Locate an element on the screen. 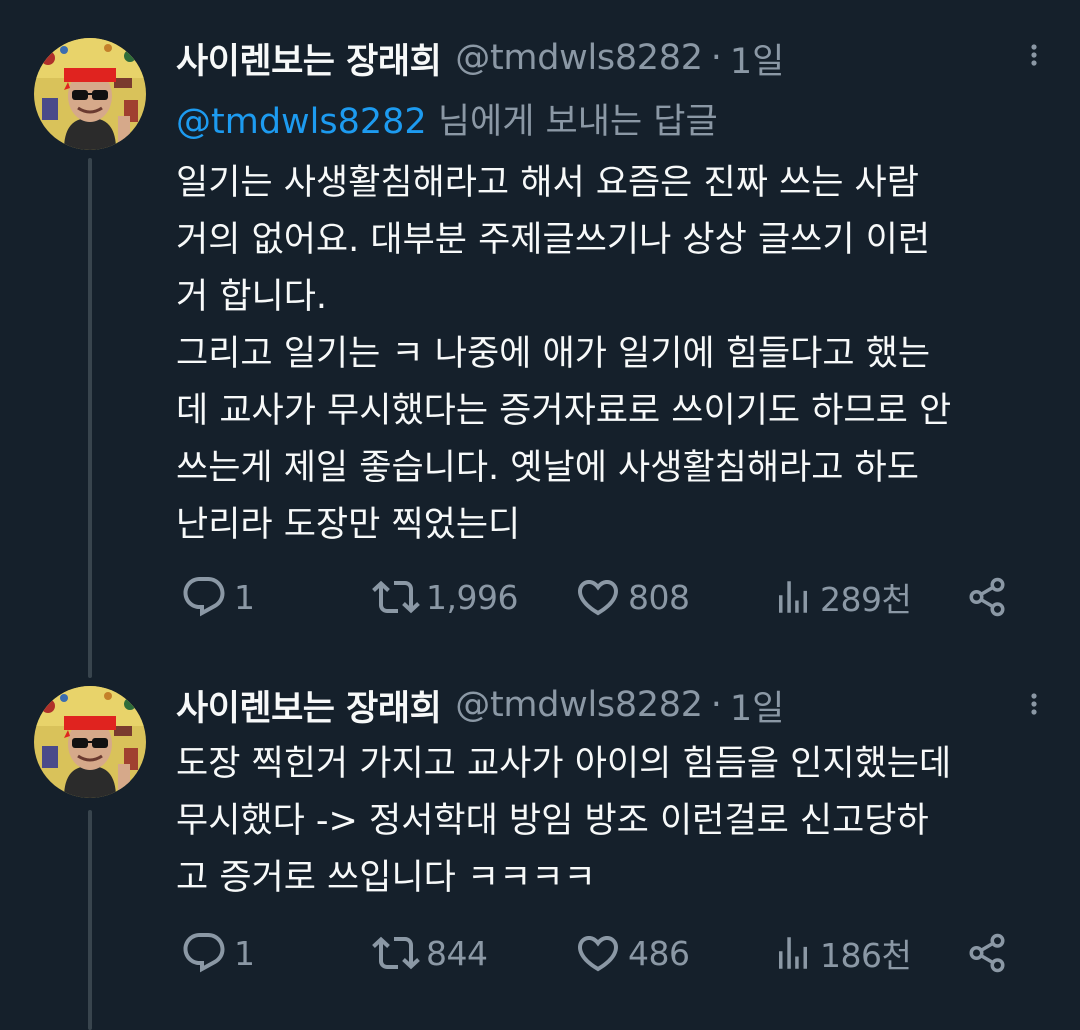 This screenshot has width=1080, height=1030. retweet-button: 1,996 is located at coordinates (445, 597).